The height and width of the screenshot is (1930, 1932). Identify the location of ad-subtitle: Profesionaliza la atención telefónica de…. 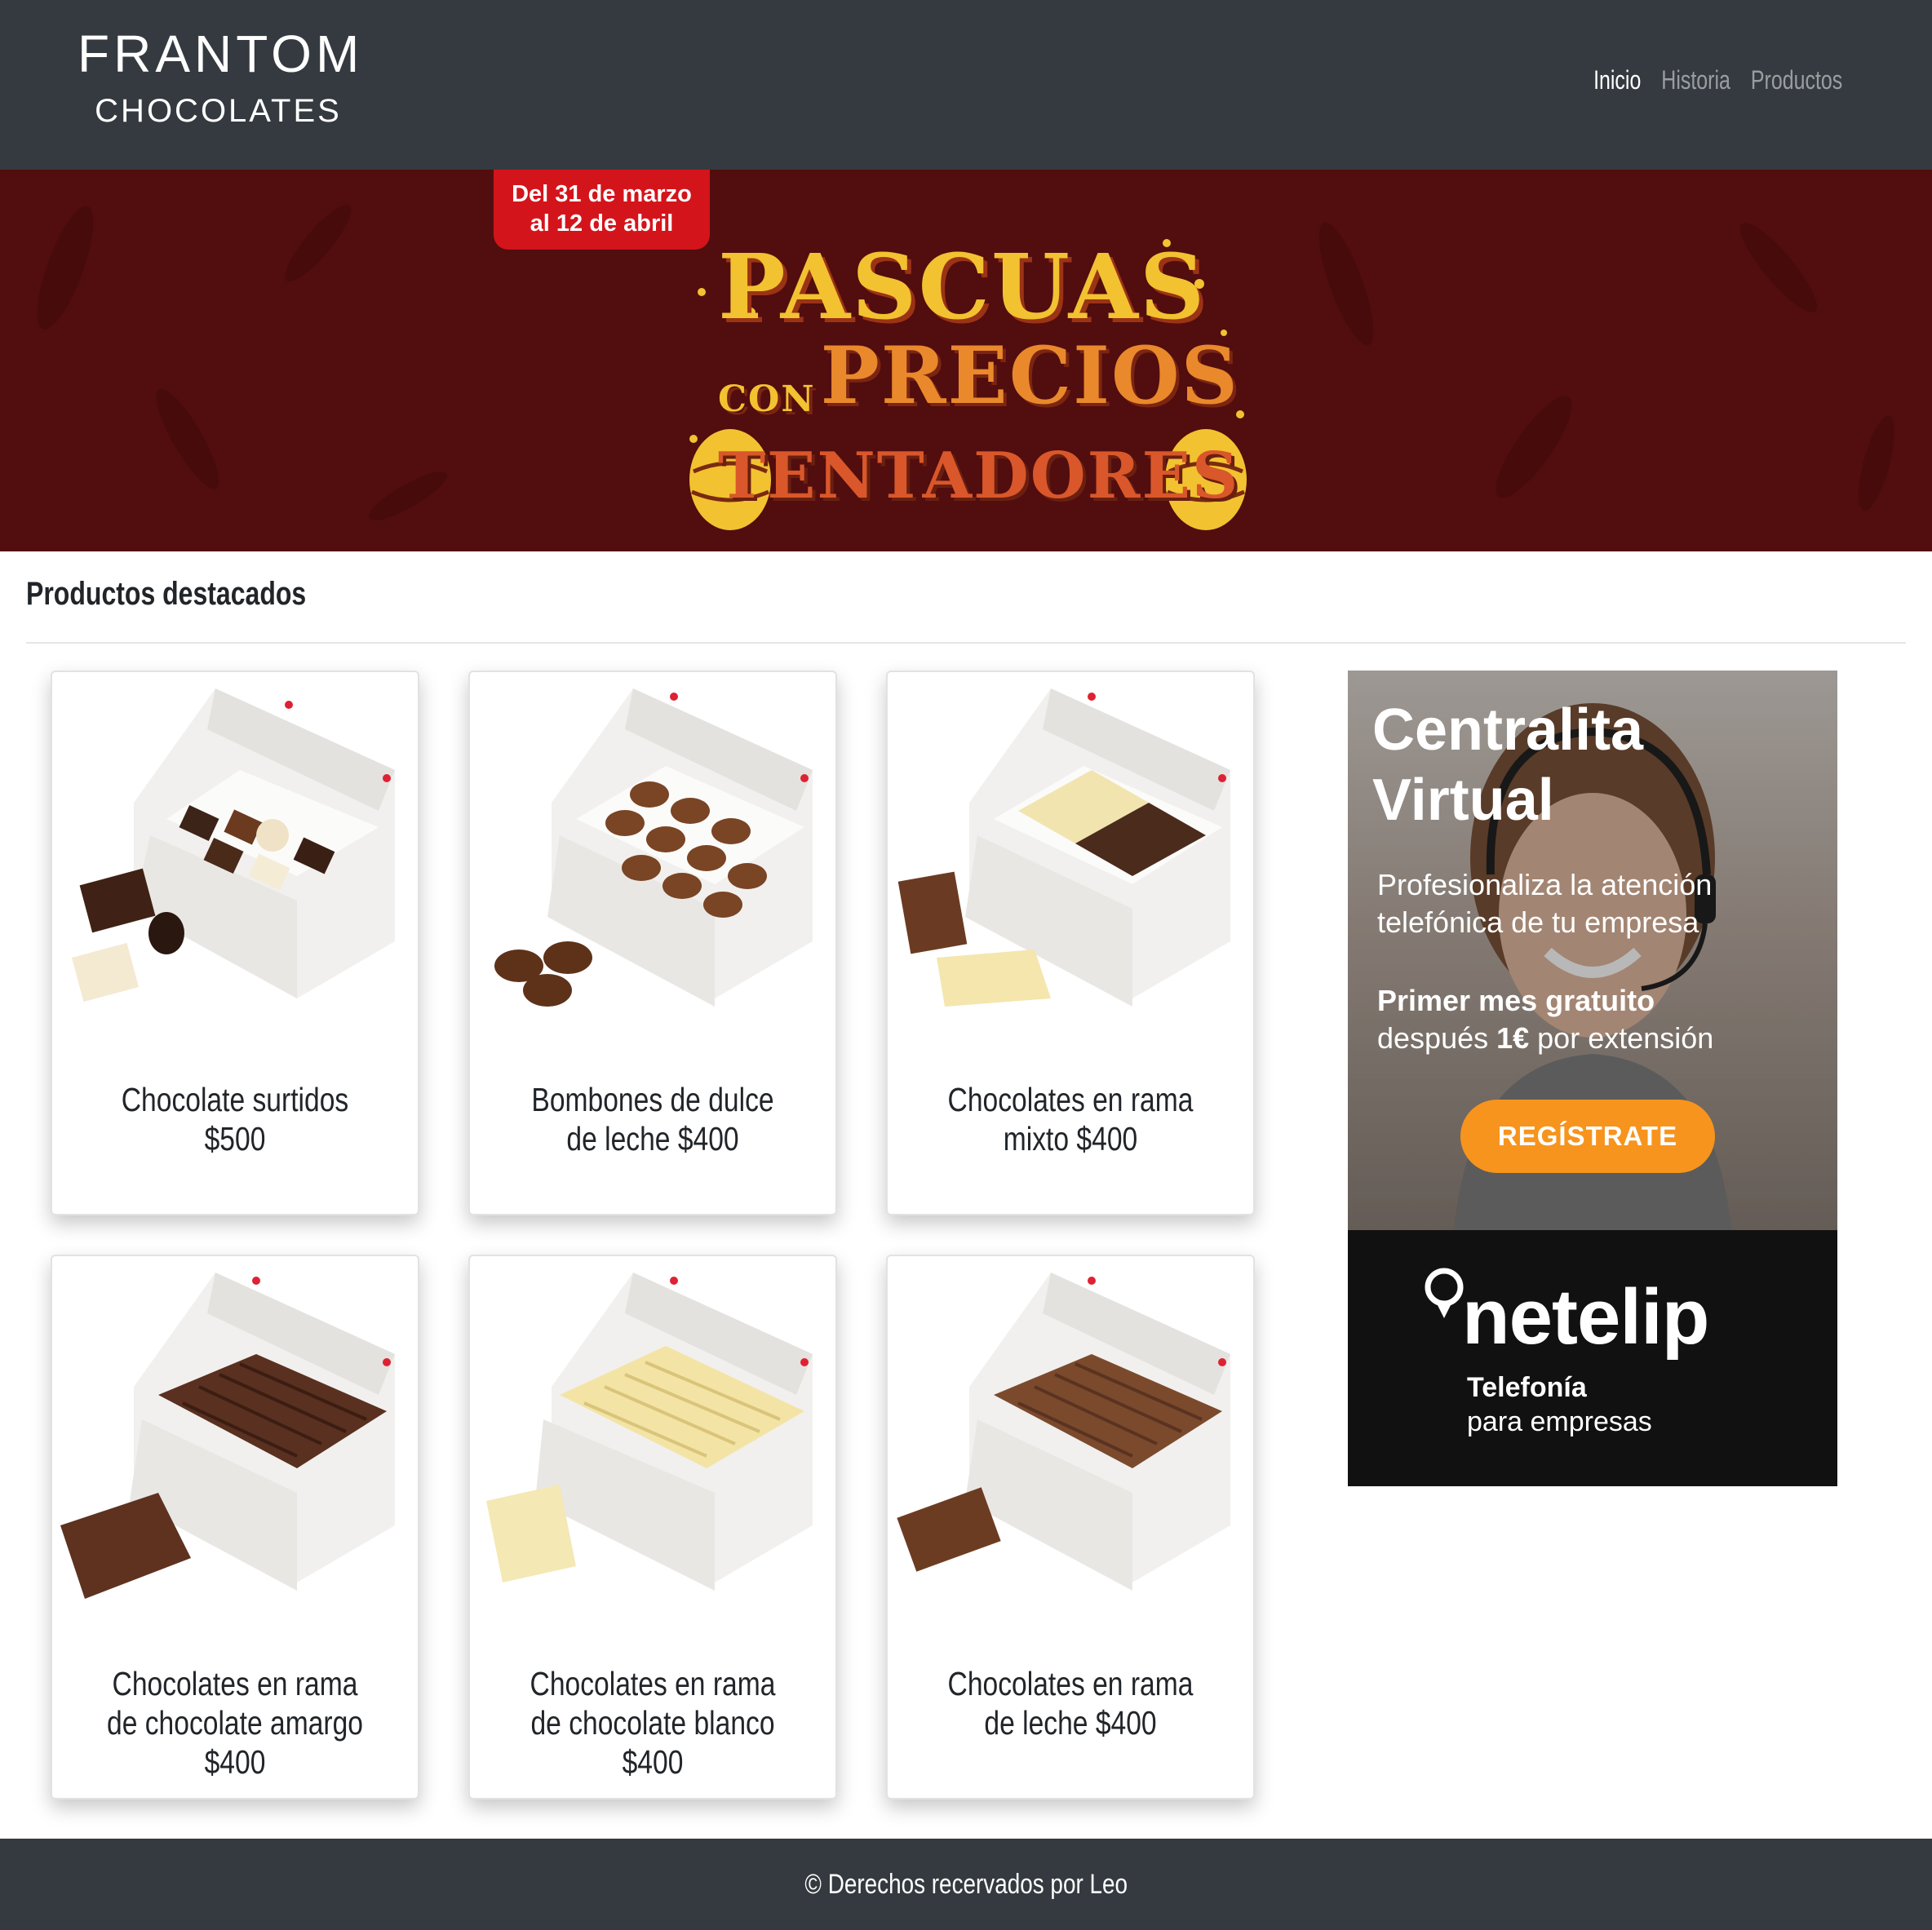
(1589, 903).